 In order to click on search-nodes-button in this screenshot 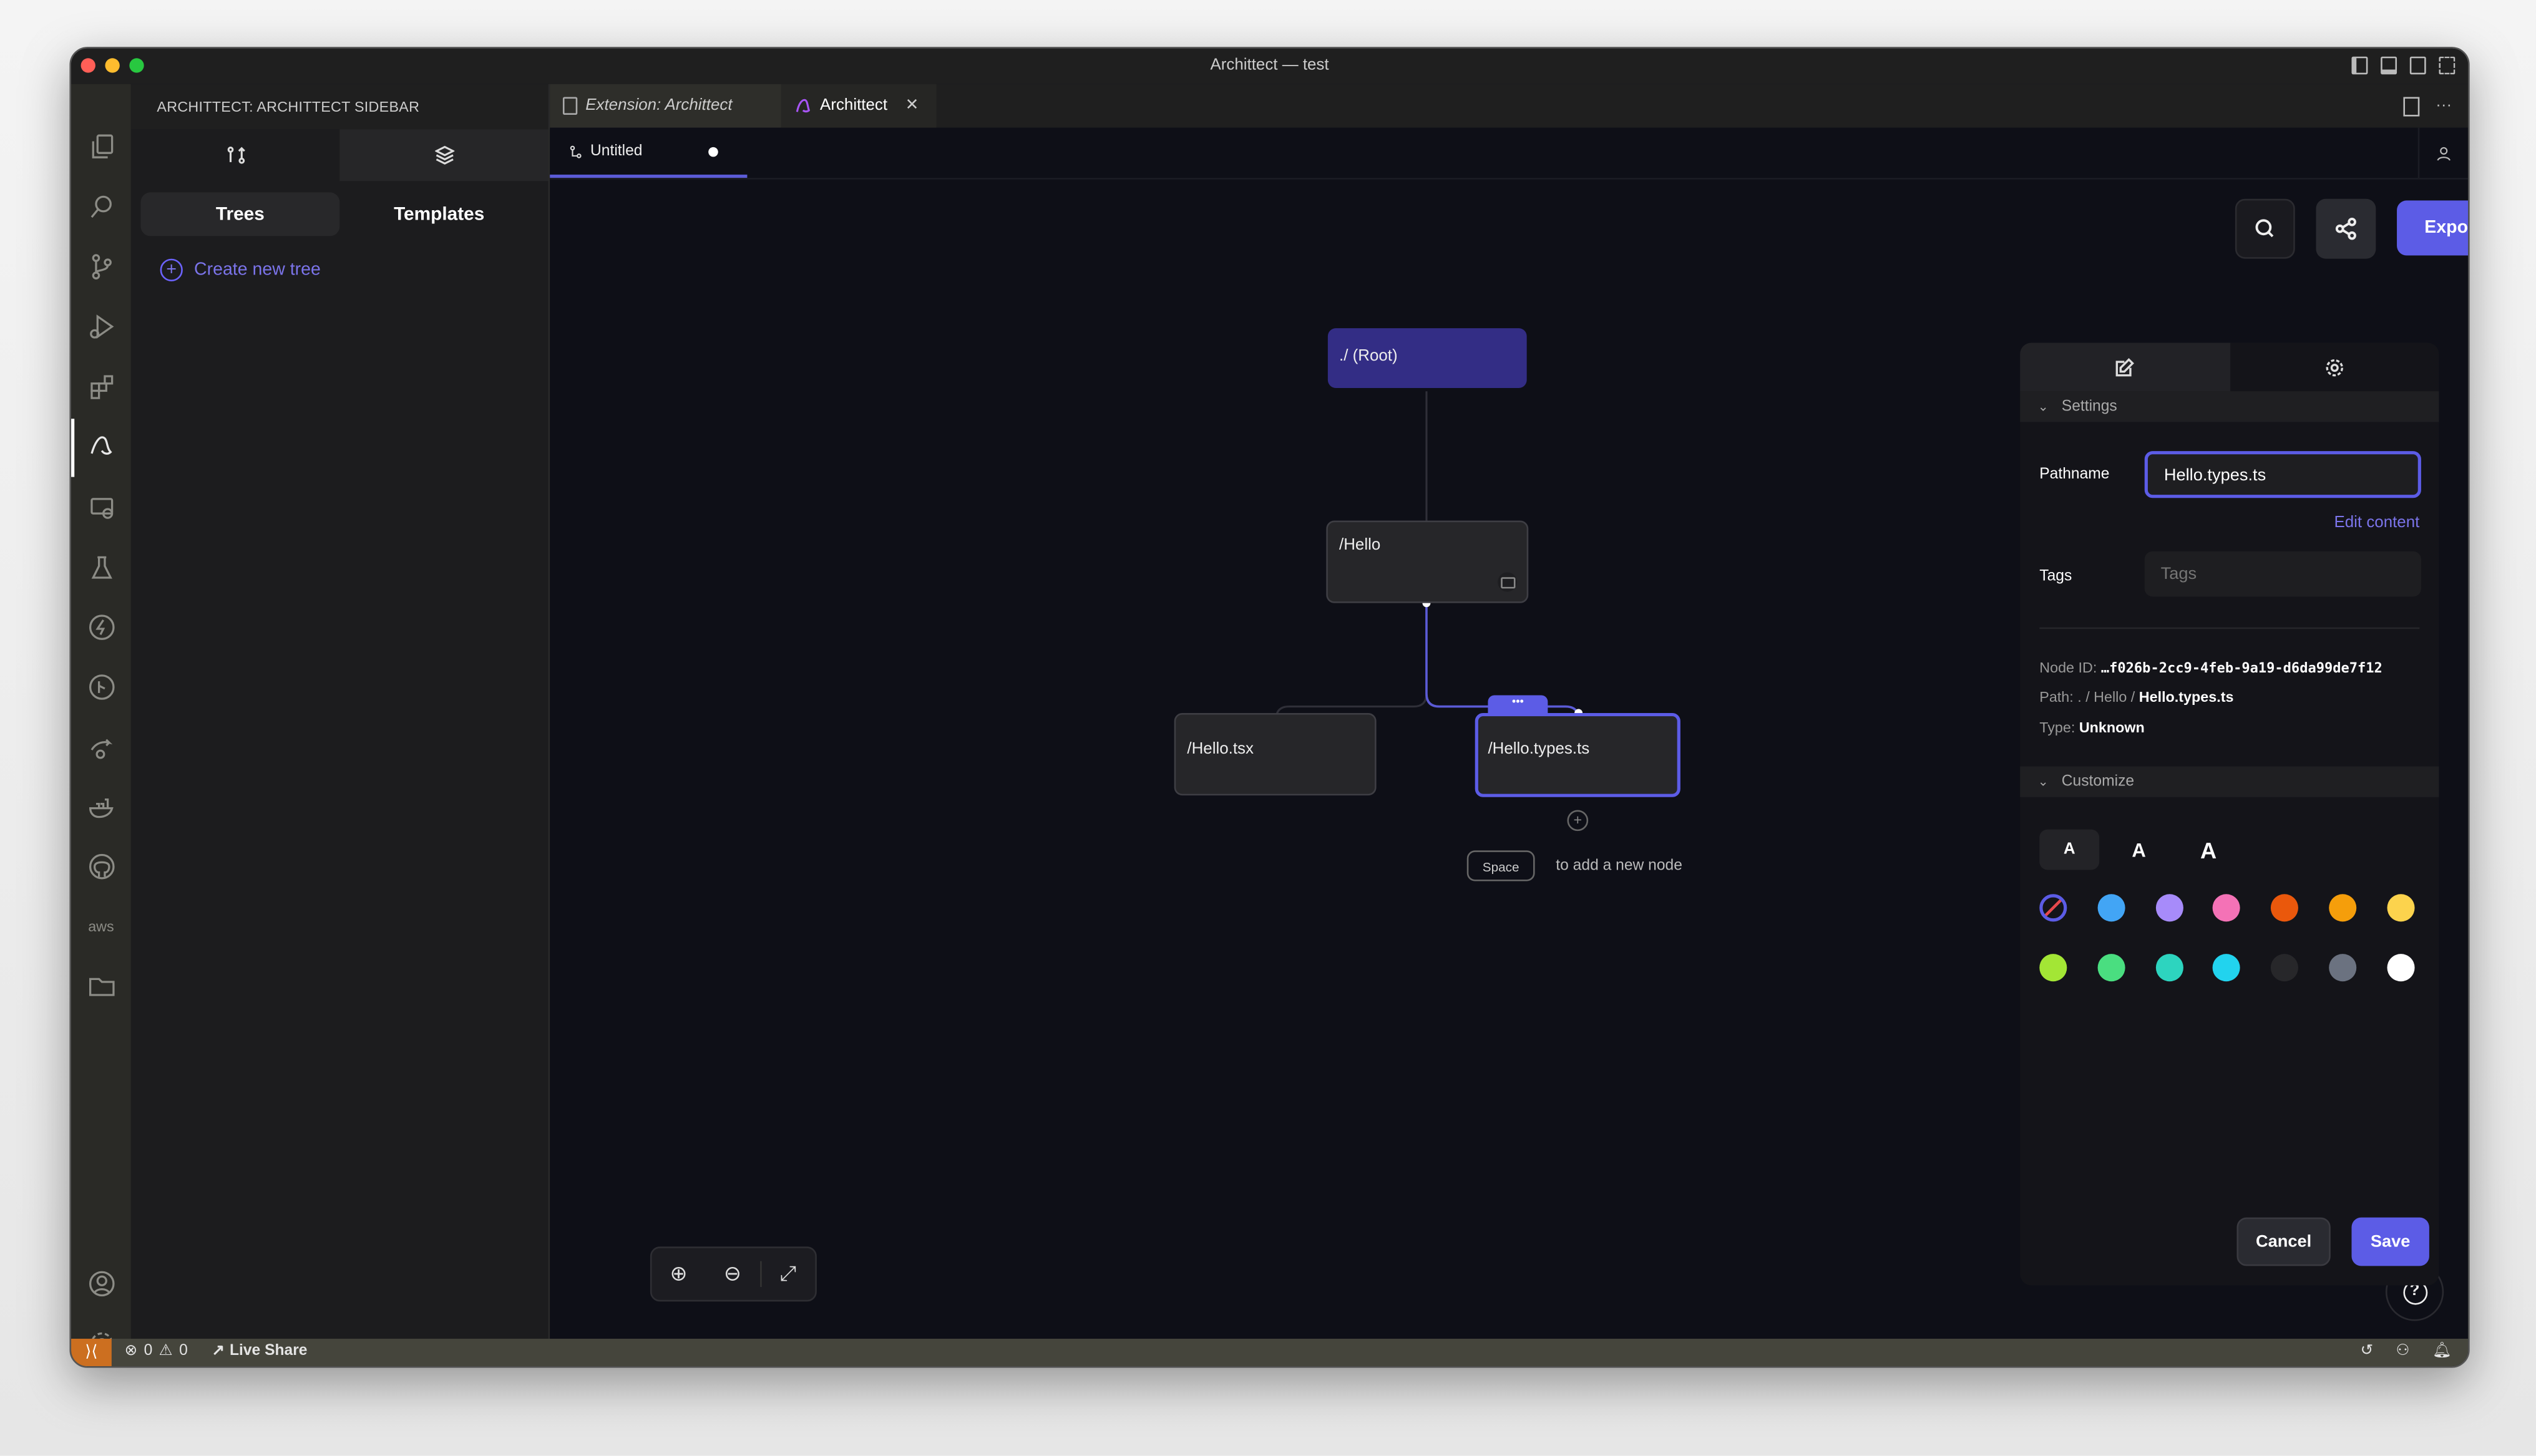, I will do `click(2265, 229)`.